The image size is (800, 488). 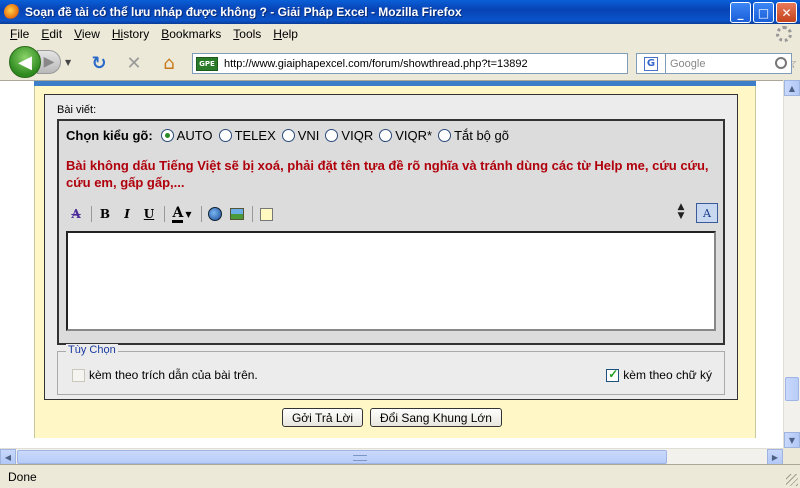 I want to click on insert-quote-button, so click(x=266, y=214).